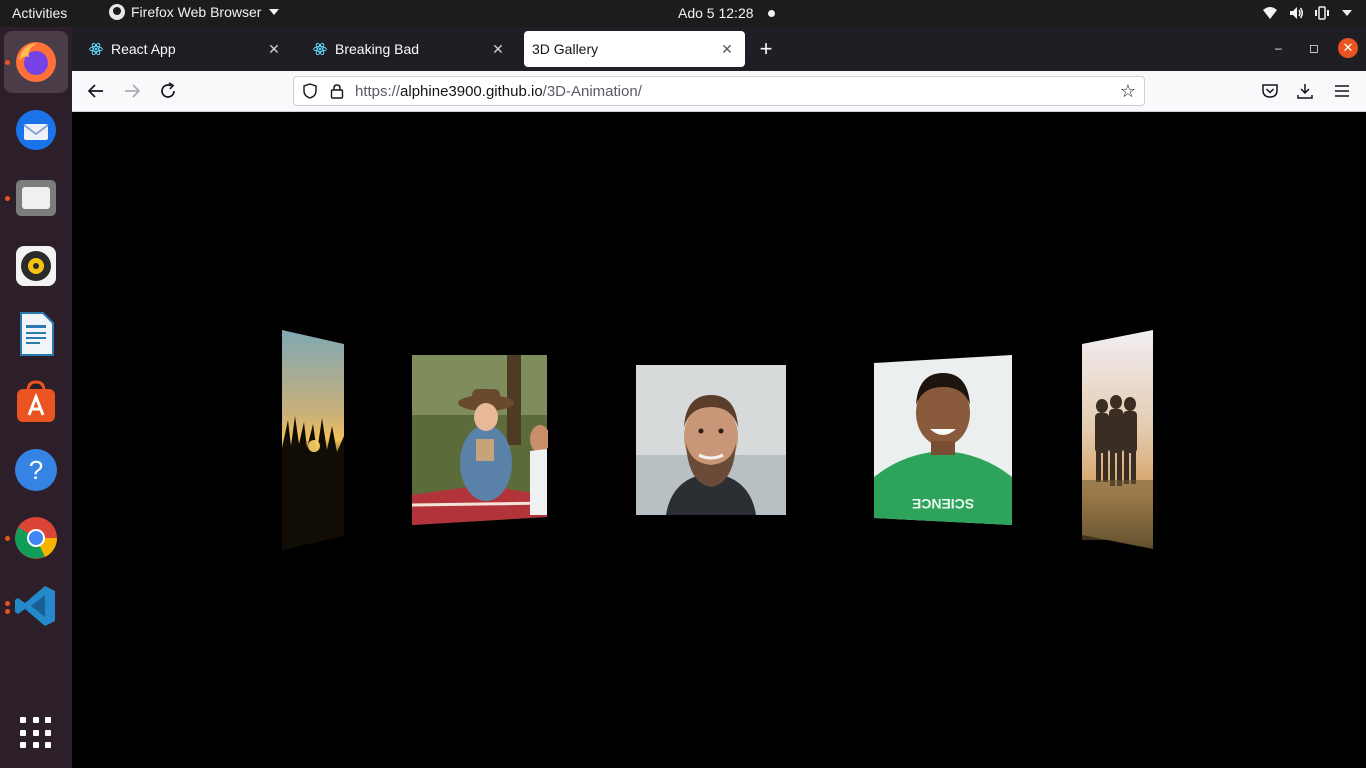 The image size is (1366, 768). I want to click on dock-libreoffice-writer, so click(36, 334).